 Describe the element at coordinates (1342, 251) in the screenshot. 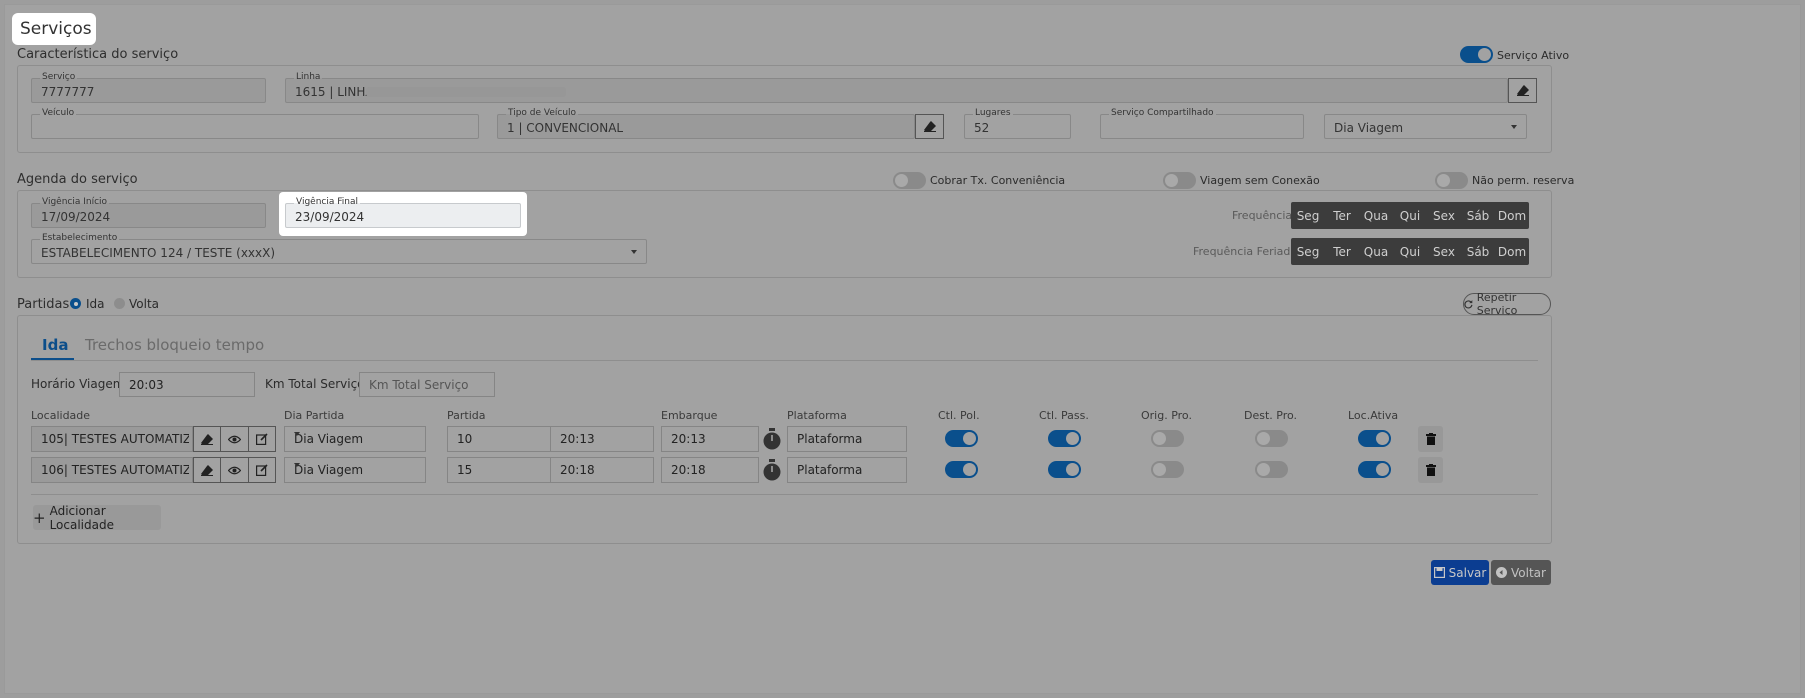

I see `feriado-day-ter: Ter` at that location.